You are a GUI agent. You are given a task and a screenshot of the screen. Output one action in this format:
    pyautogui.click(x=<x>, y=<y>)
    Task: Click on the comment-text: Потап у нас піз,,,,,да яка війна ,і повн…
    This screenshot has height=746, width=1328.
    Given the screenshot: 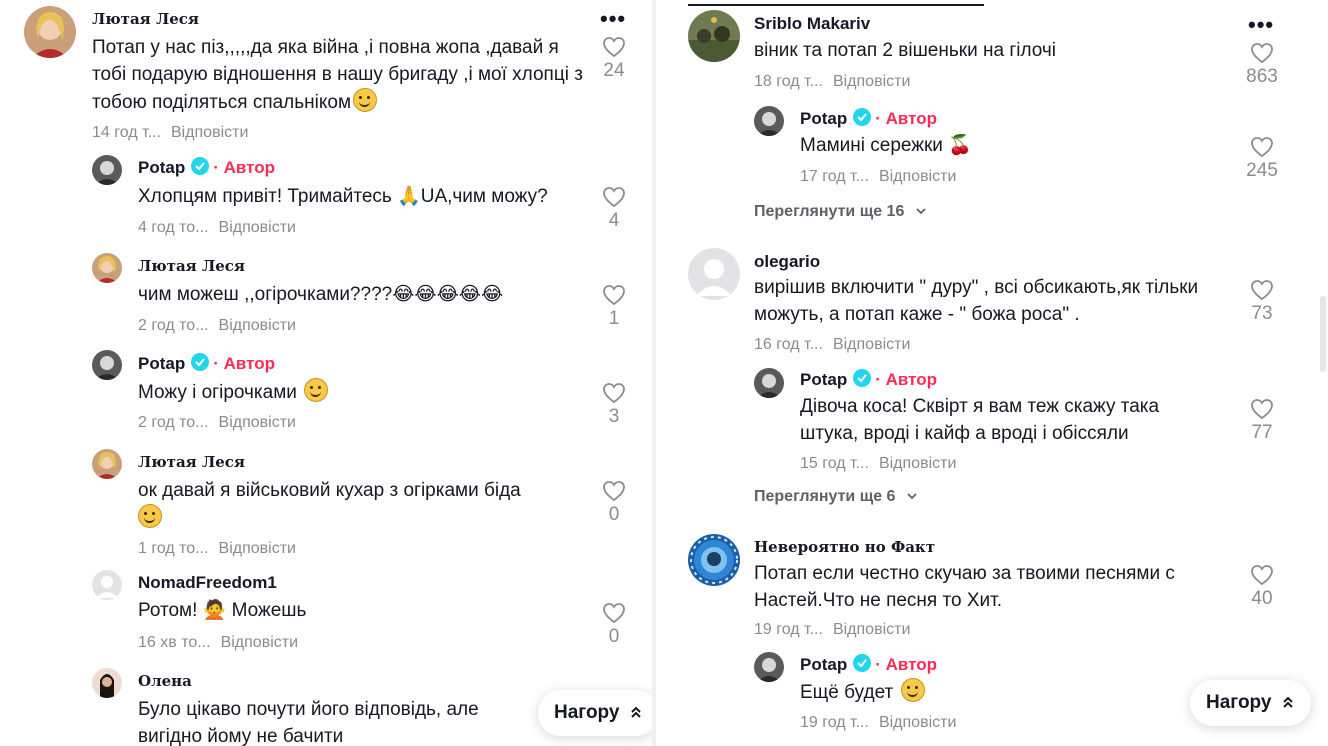 What is the action you would take?
    pyautogui.click(x=342, y=75)
    